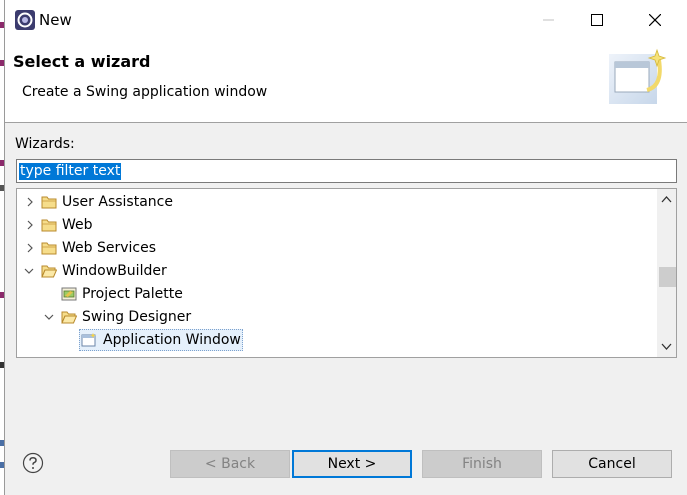  I want to click on next-button: Next >, so click(352, 464).